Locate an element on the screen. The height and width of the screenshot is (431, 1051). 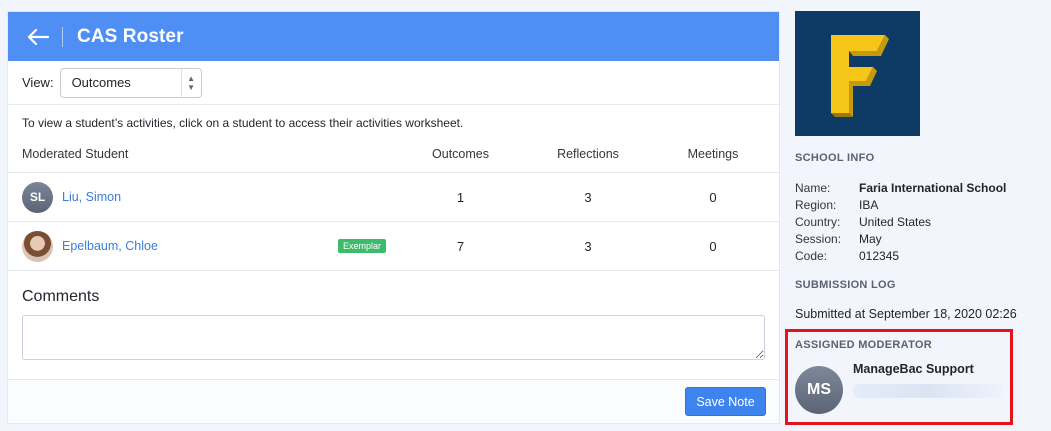
page-title: CAS Roster is located at coordinates (130, 36).